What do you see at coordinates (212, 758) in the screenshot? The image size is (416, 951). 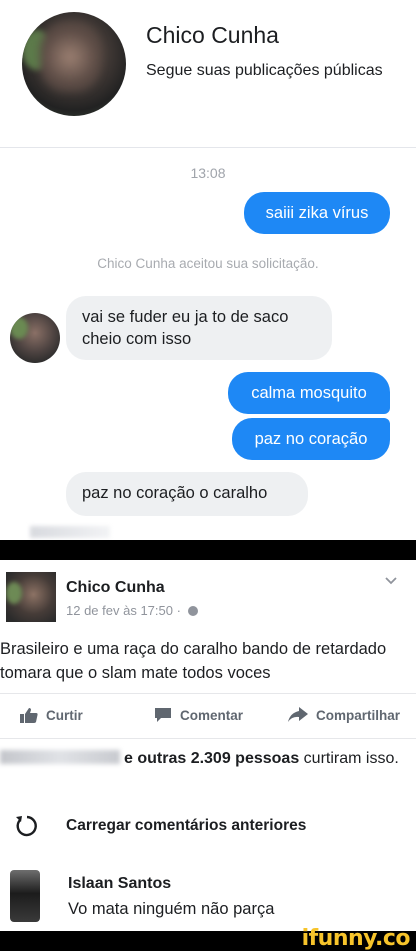 I see `likes-count: e outras 2.309 pessoas` at bounding box center [212, 758].